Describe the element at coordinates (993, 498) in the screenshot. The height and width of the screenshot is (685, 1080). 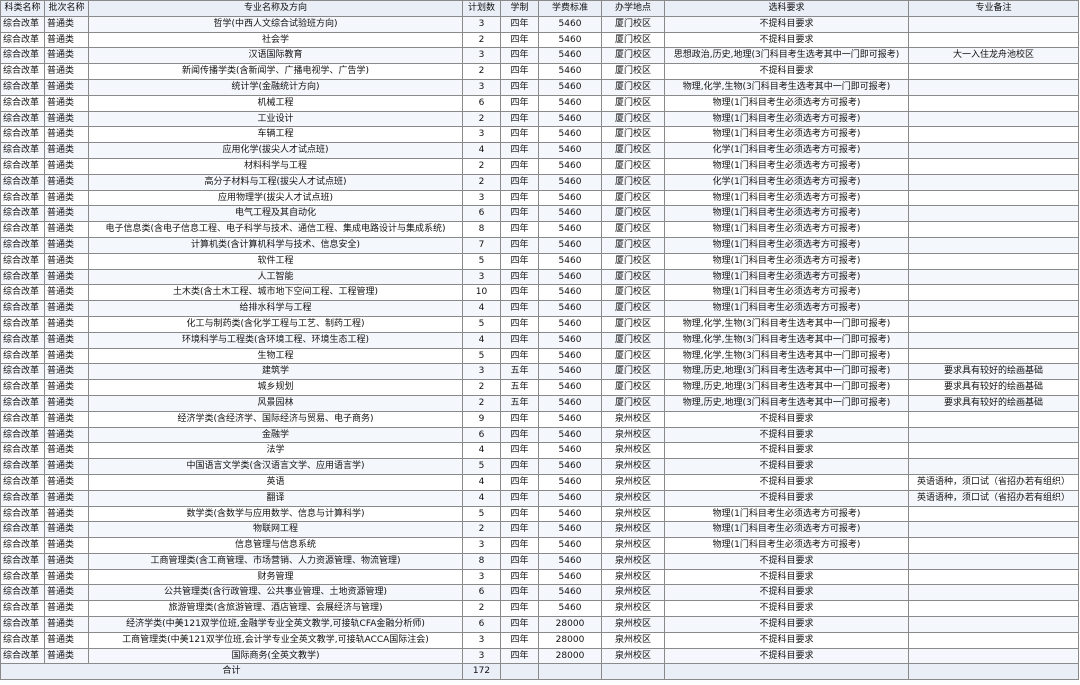
I see `cell-remarks: 英语语种，须口试（省招办若有组织）` at that location.